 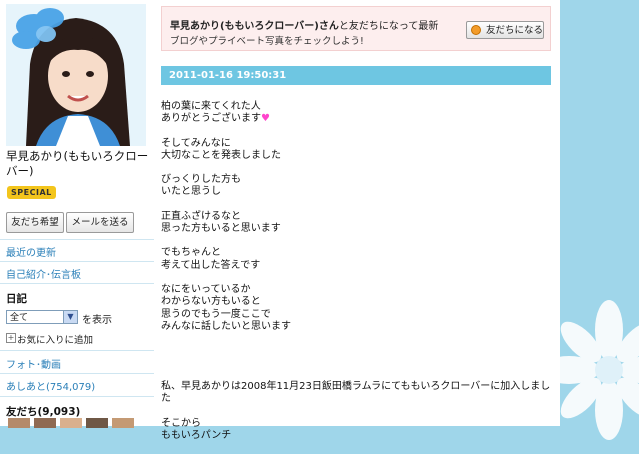 What do you see at coordinates (476, 30) in the screenshot?
I see `friend-icon` at bounding box center [476, 30].